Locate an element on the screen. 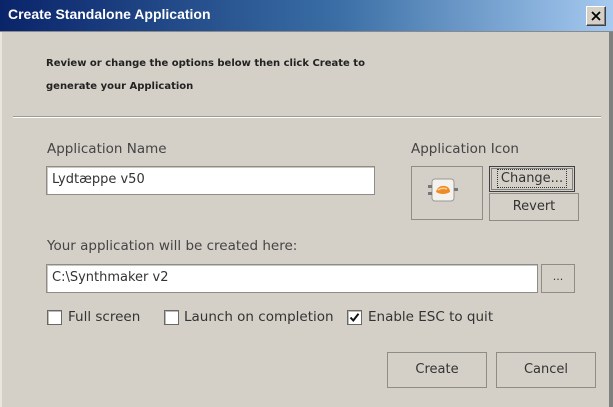 The width and height of the screenshot is (613, 407). application-icon-preview is located at coordinates (447, 193).